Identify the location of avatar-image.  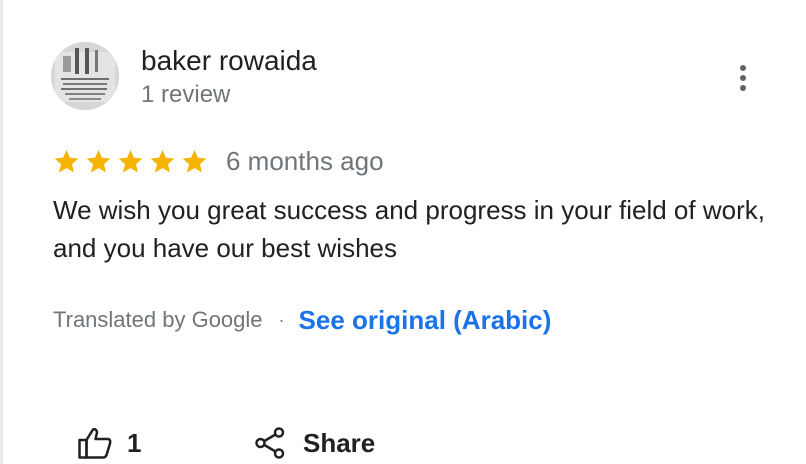
(85, 76).